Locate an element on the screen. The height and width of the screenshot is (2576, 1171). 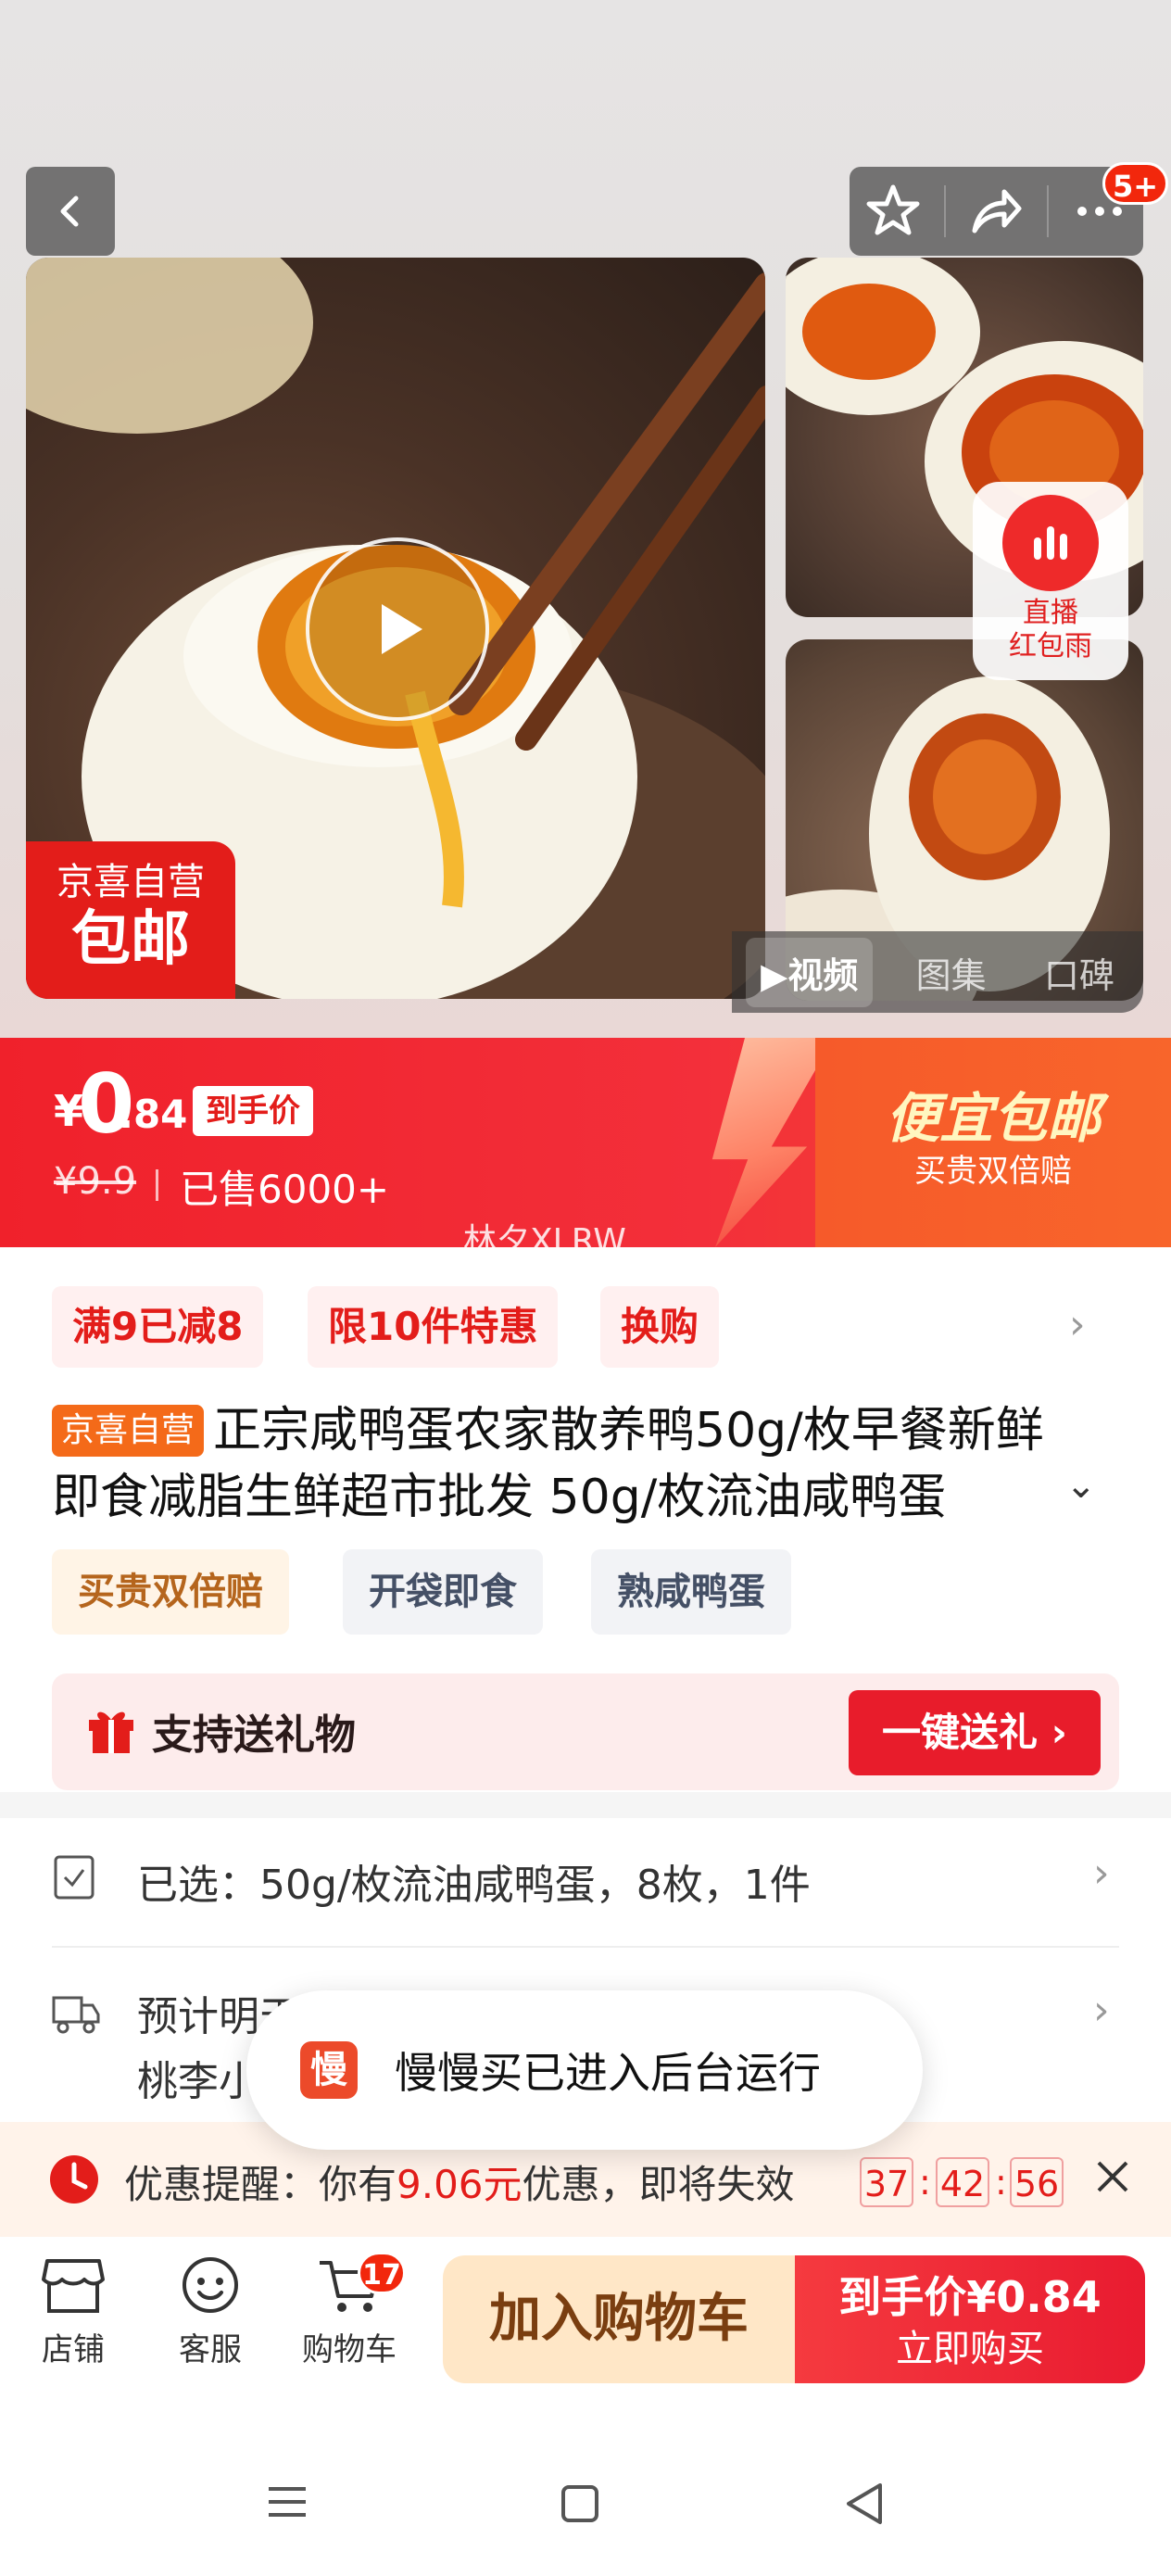
gift-button-label: 一键送礼 is located at coordinates (961, 1732).